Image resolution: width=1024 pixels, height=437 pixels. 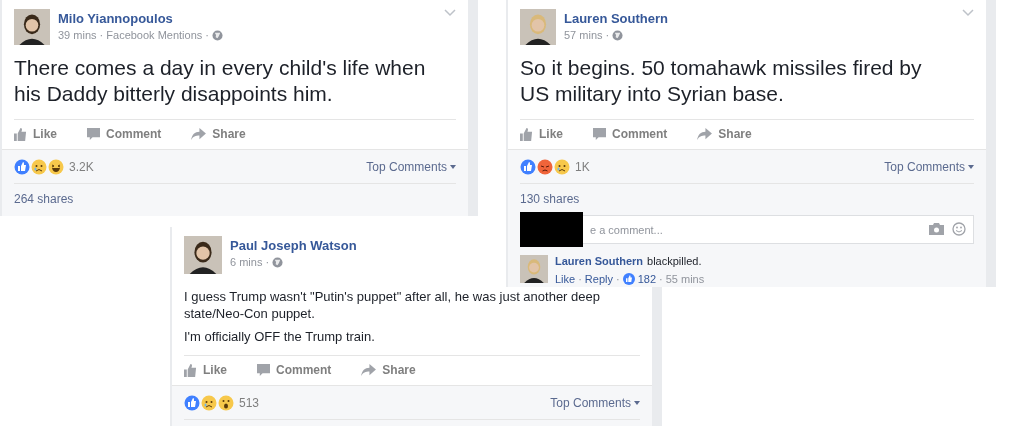 I want to click on reaction-count: 1K, so click(x=582, y=167).